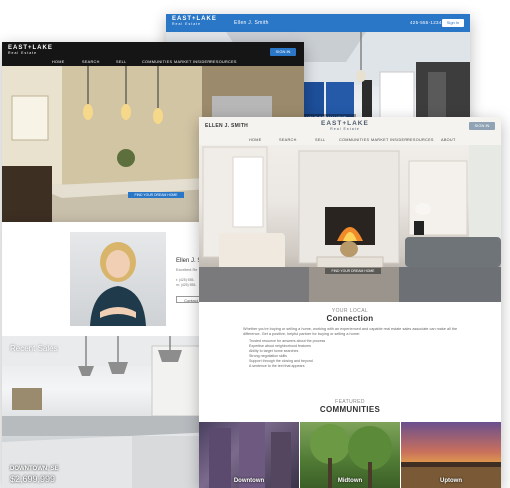 The image size is (510, 488). Describe the element at coordinates (33, 479) in the screenshot. I see `sale-price: $2,699,999` at that location.